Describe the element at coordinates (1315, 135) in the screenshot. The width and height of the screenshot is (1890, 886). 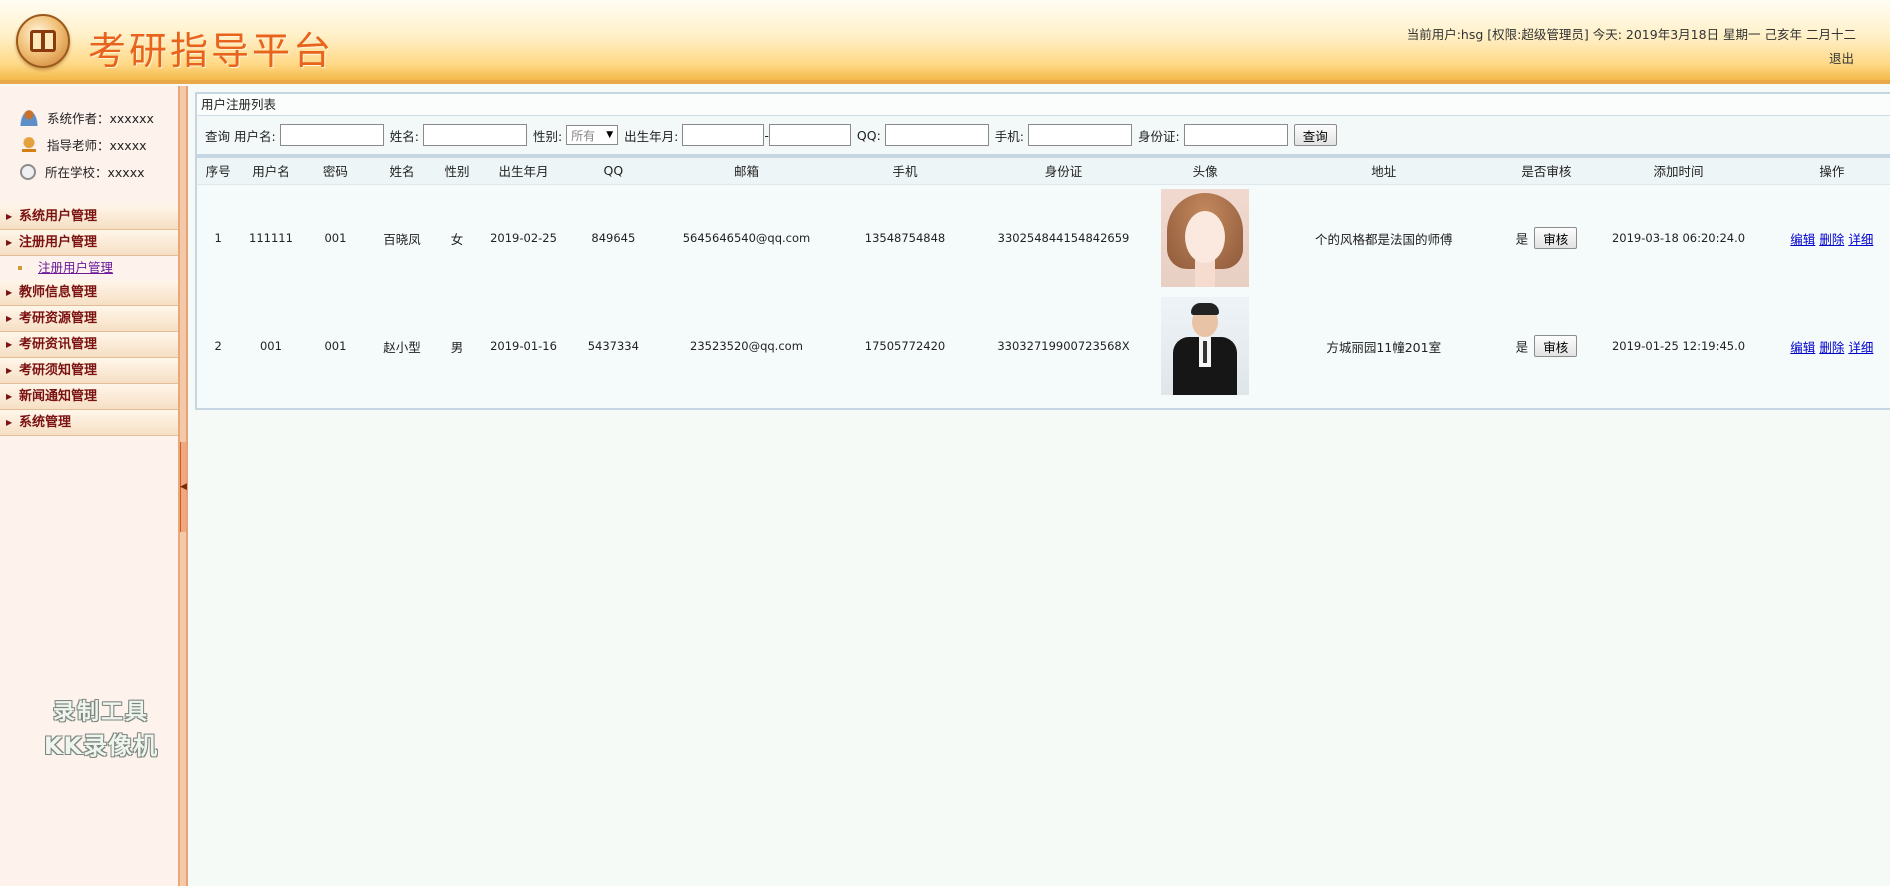
I see `search-button: 查询` at that location.